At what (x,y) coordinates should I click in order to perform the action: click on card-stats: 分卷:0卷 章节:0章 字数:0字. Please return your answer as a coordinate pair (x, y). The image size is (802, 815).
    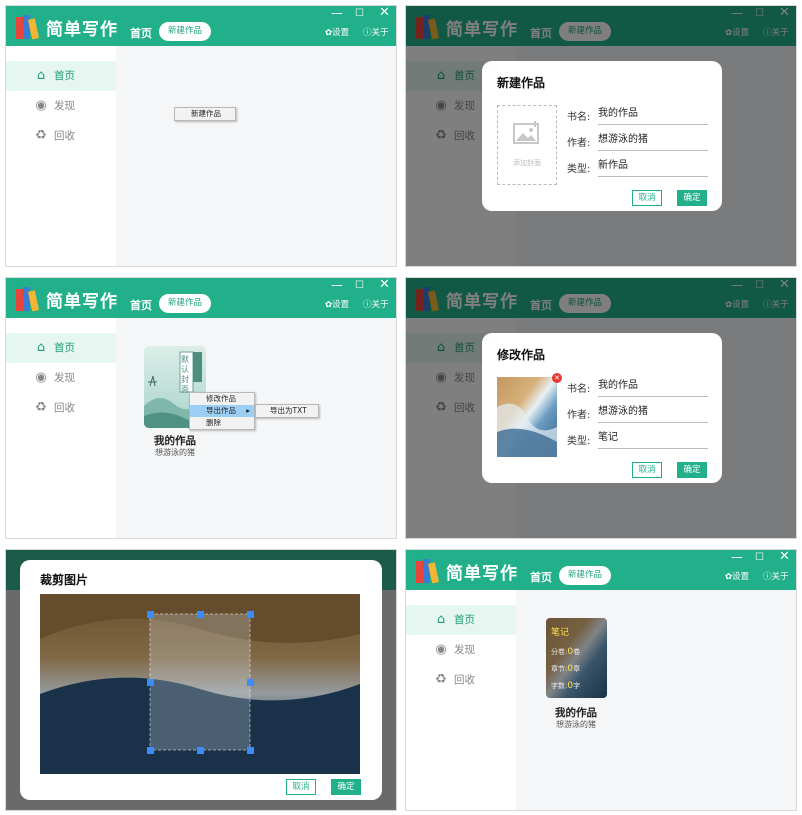
    Looking at the image, I should click on (565, 669).